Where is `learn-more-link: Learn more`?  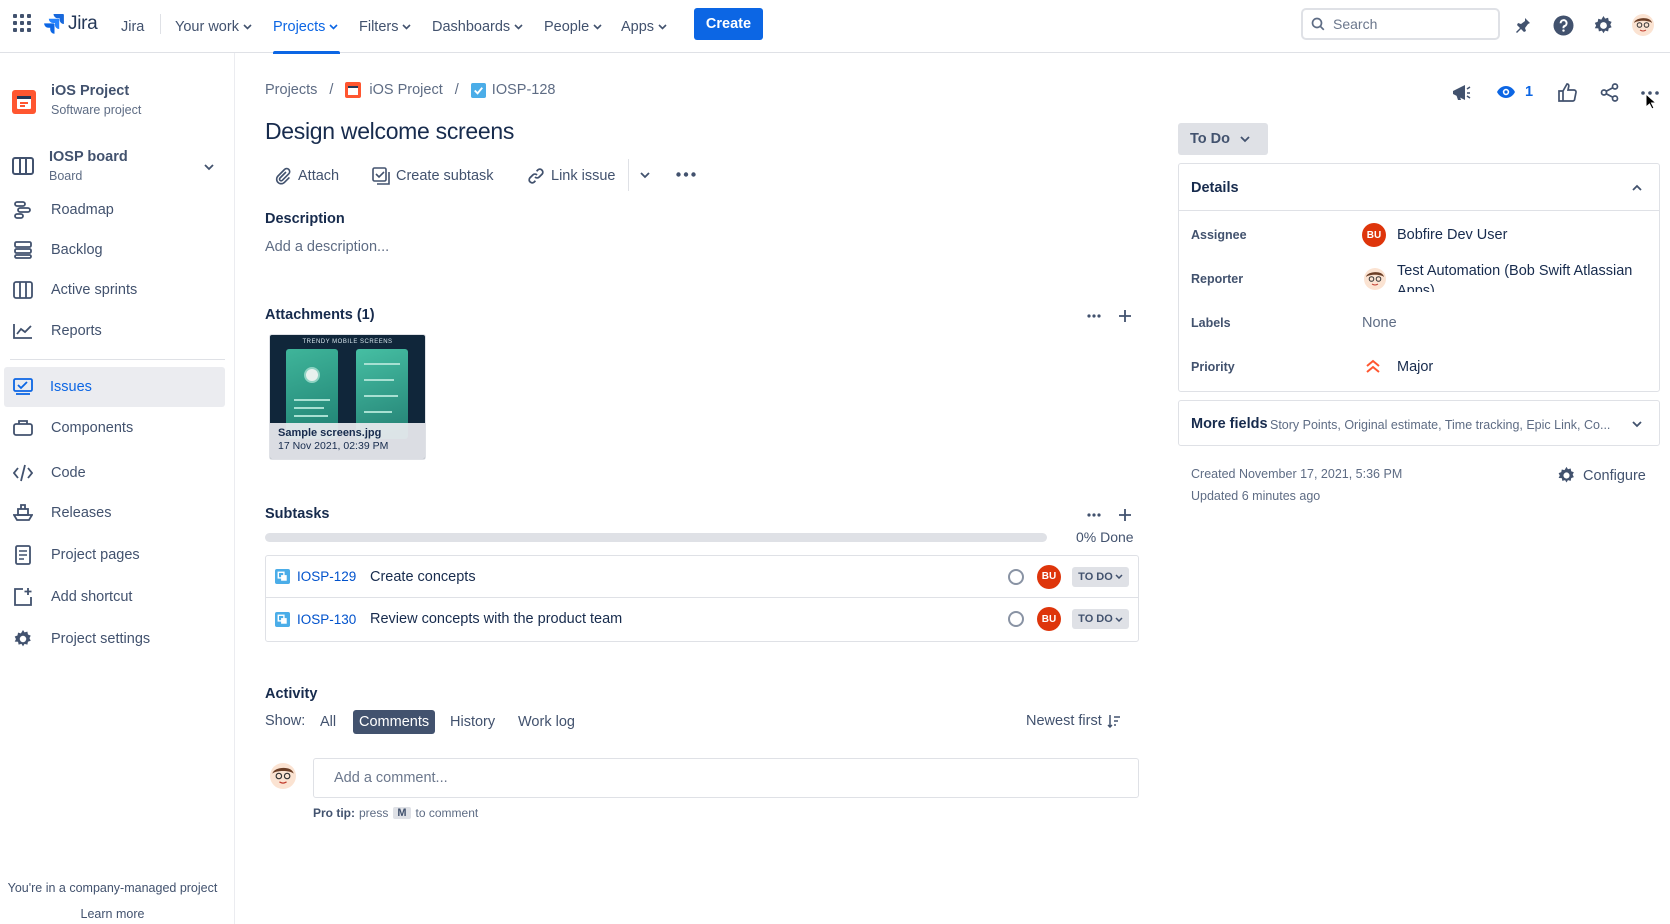
learn-more-link: Learn more is located at coordinates (112, 914).